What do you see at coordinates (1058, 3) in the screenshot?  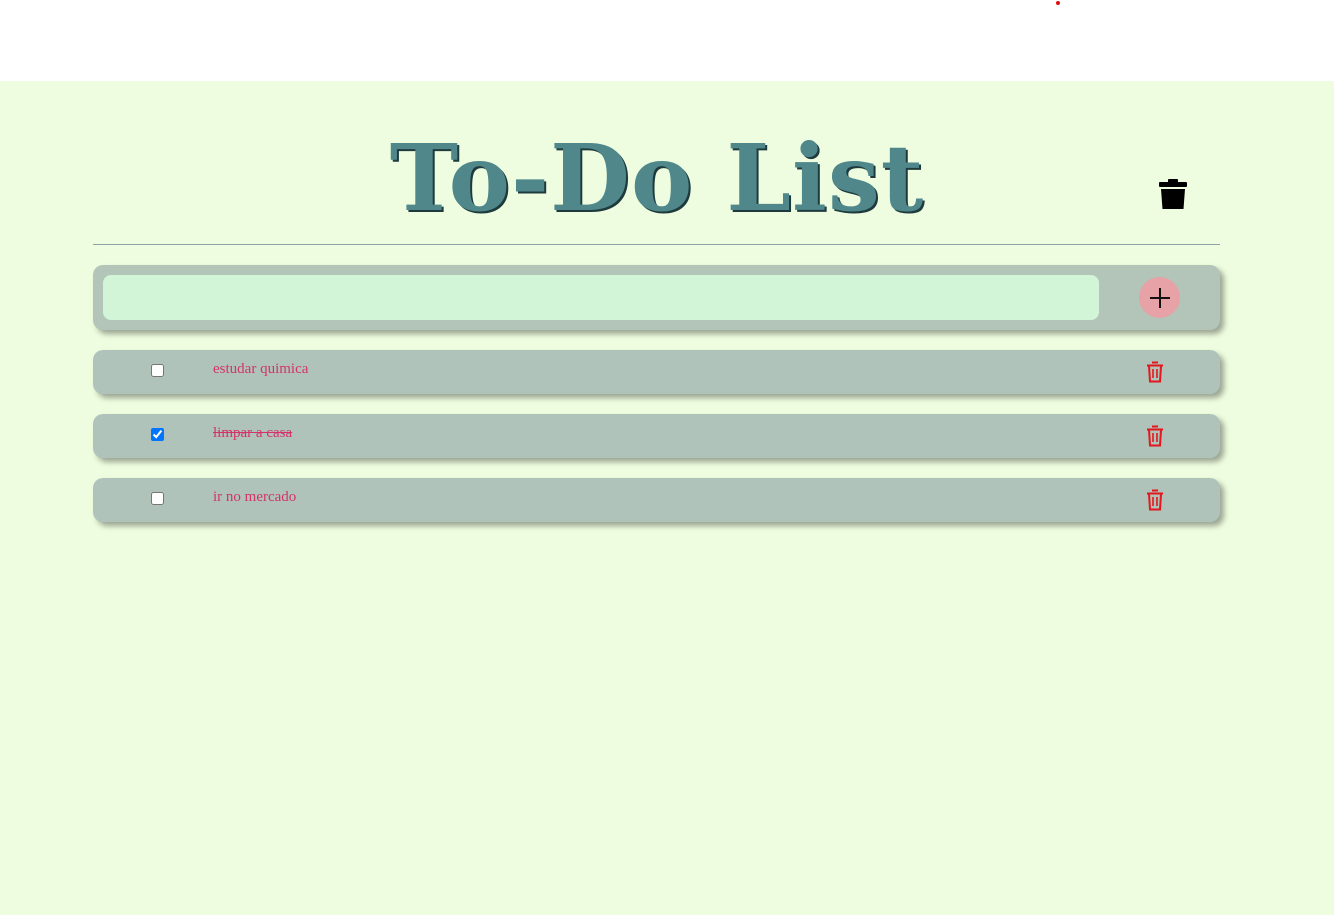 I see `red-dot` at bounding box center [1058, 3].